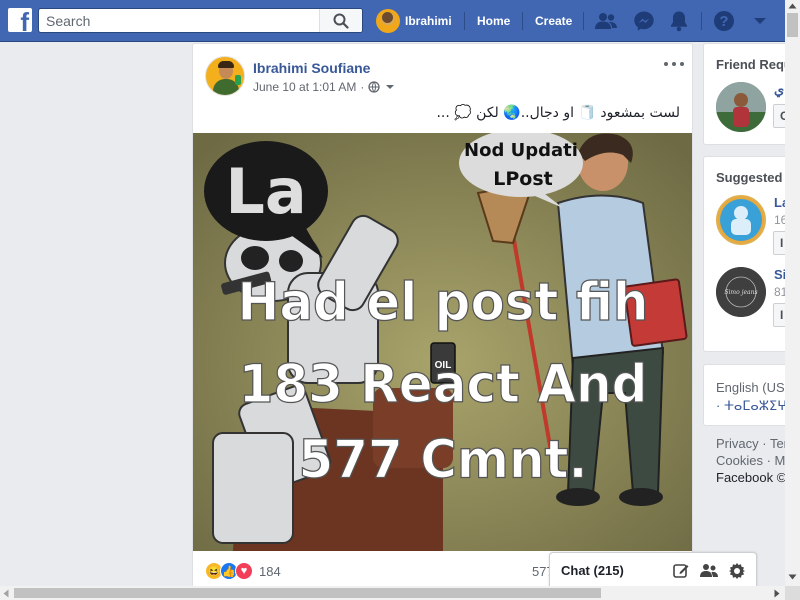  I want to click on more-link: M, so click(780, 460).